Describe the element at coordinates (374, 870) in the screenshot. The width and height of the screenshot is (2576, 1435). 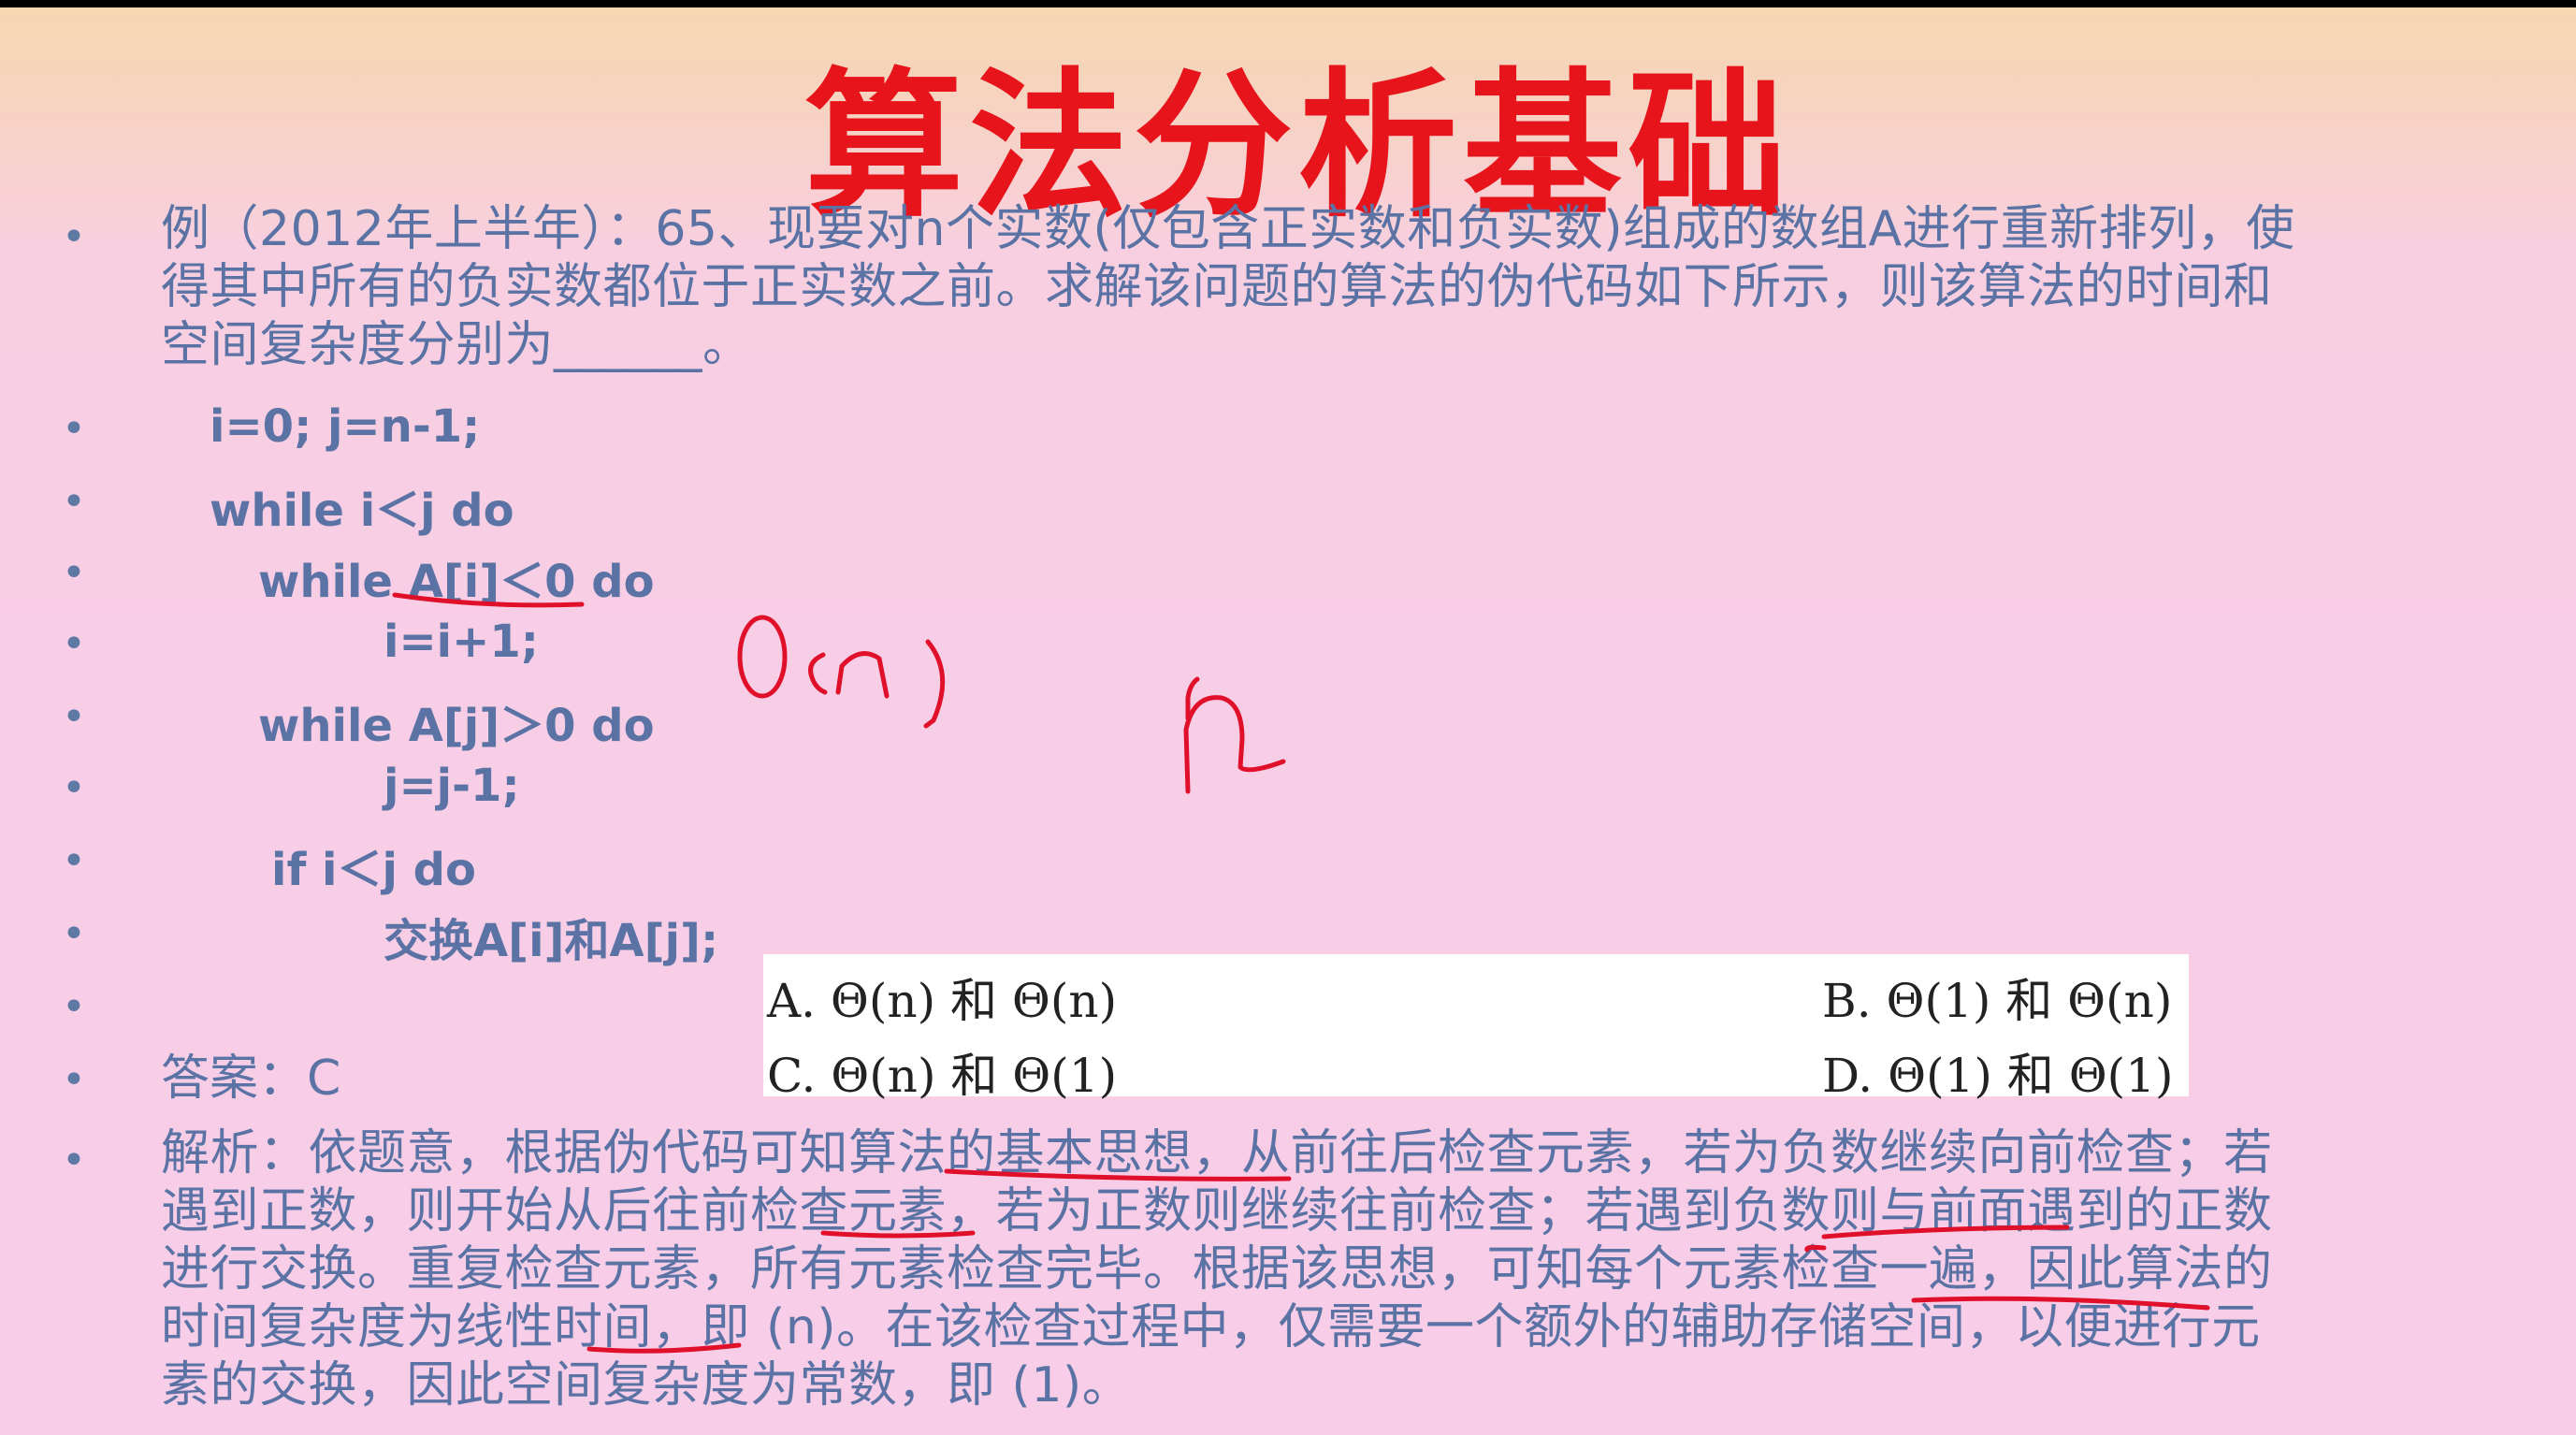
I see `code-line: if i＜j do` at that location.